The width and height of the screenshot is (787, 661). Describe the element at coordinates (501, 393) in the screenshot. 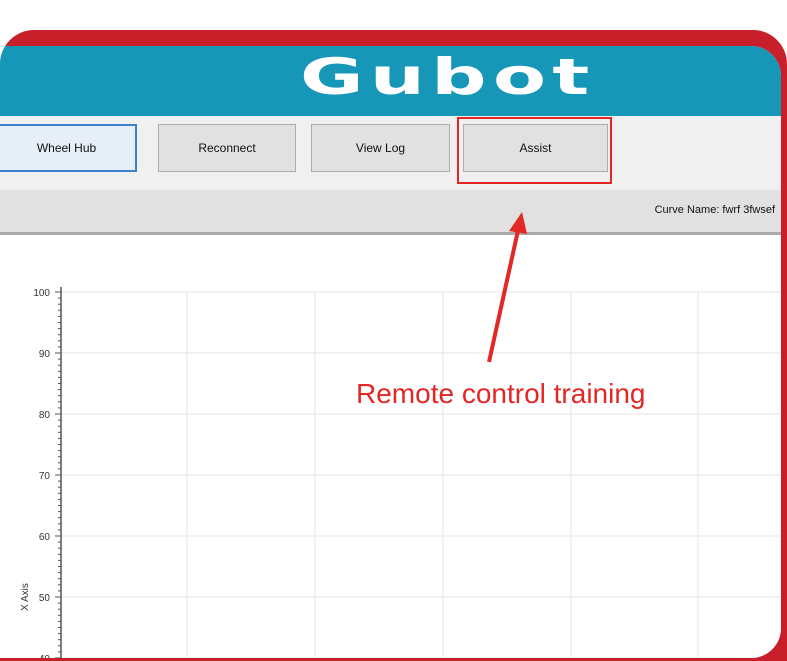

I see `annotation-text: Remote control training` at that location.